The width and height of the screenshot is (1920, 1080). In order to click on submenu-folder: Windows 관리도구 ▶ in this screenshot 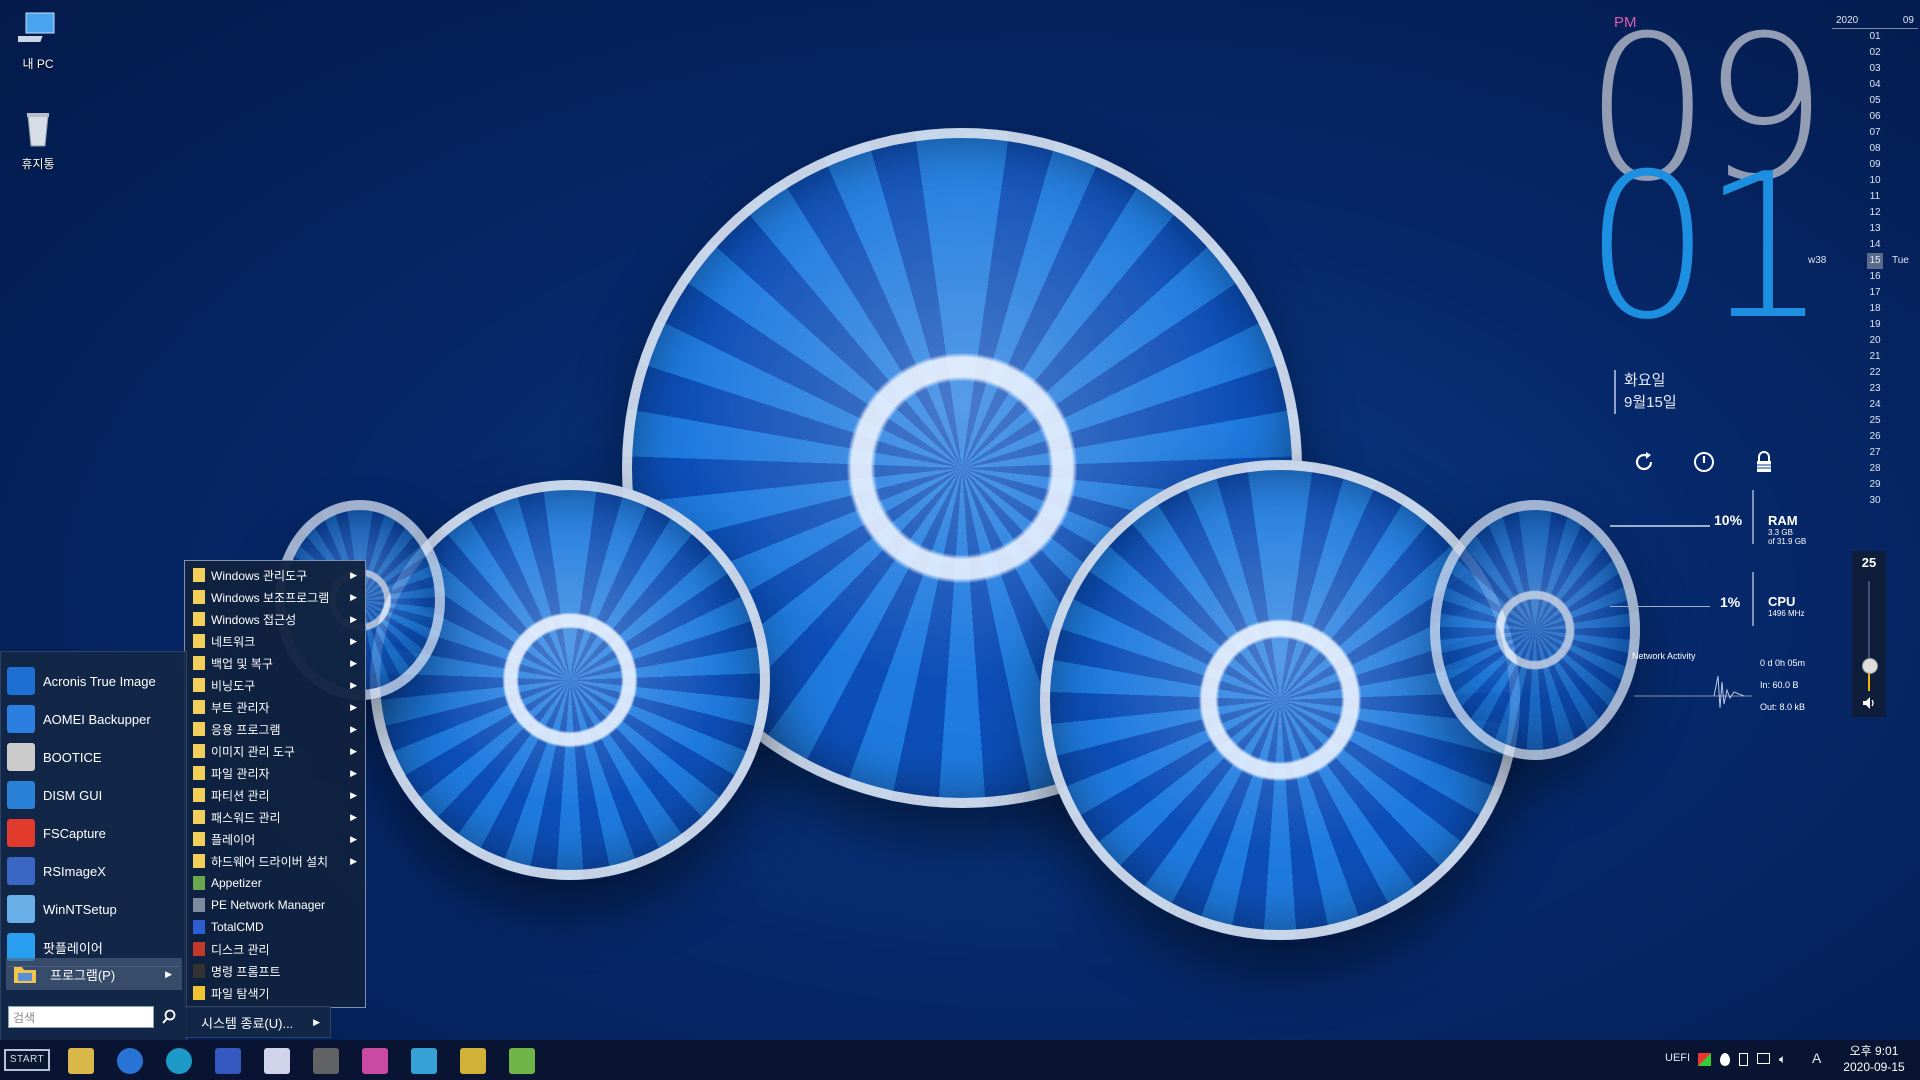, I will do `click(275, 575)`.